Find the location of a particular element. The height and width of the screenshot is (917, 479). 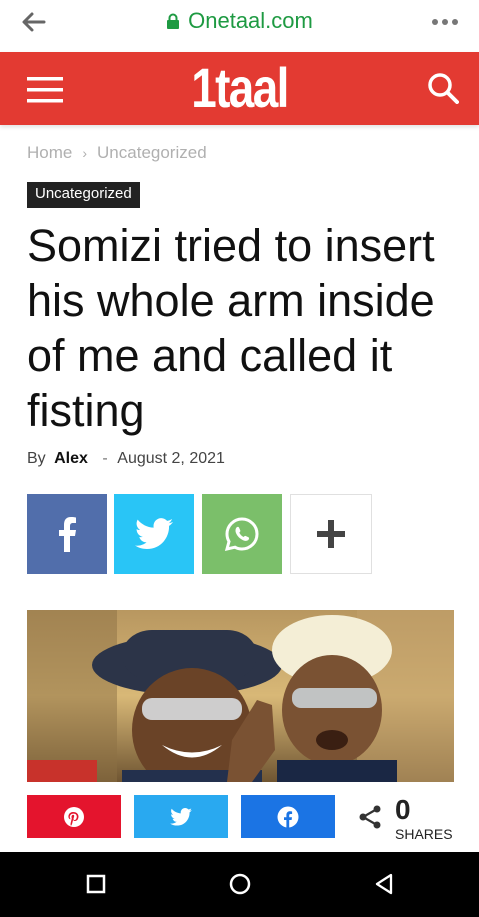

lock-icon is located at coordinates (173, 21).